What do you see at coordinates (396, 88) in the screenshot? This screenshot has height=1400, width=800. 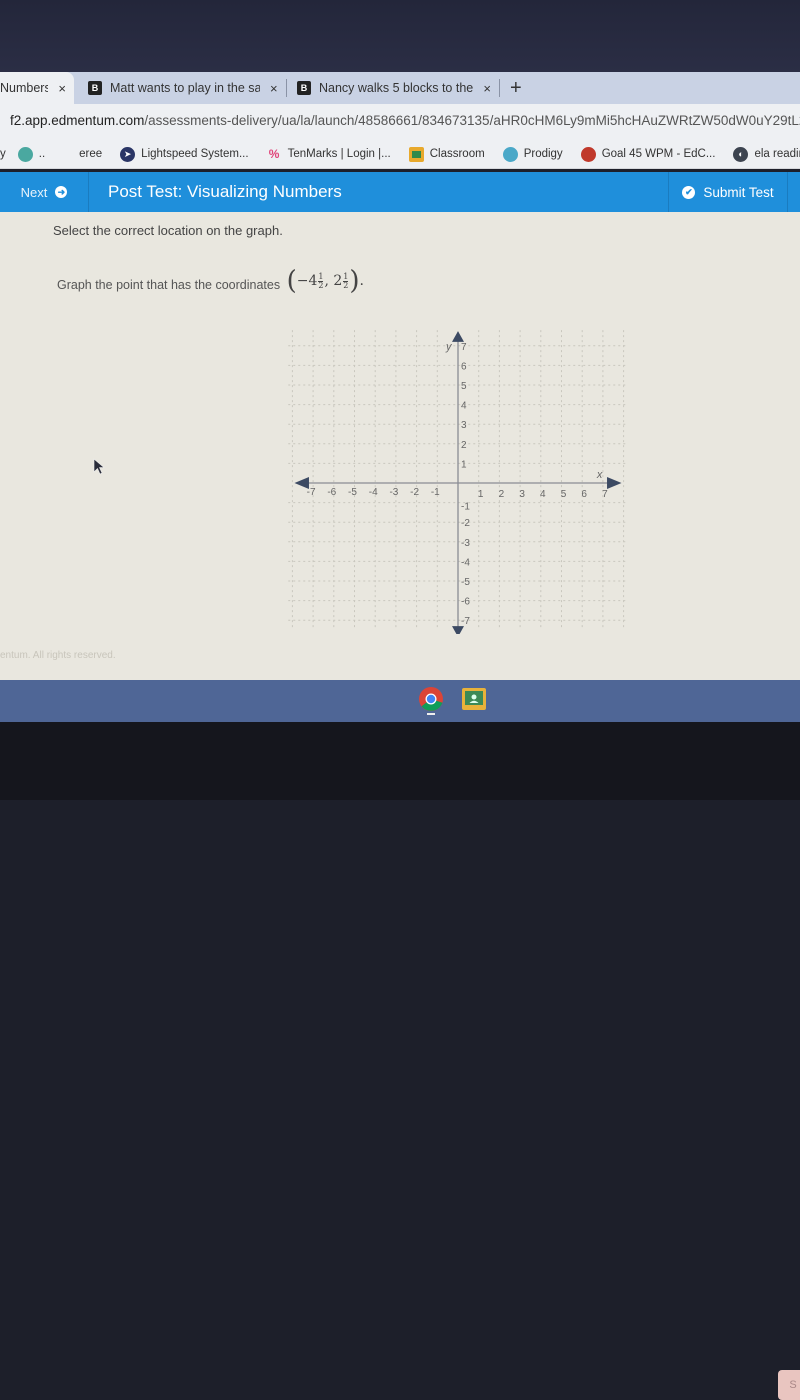 I see `tab-title: Nancy walks 5 blocks to the righ` at bounding box center [396, 88].